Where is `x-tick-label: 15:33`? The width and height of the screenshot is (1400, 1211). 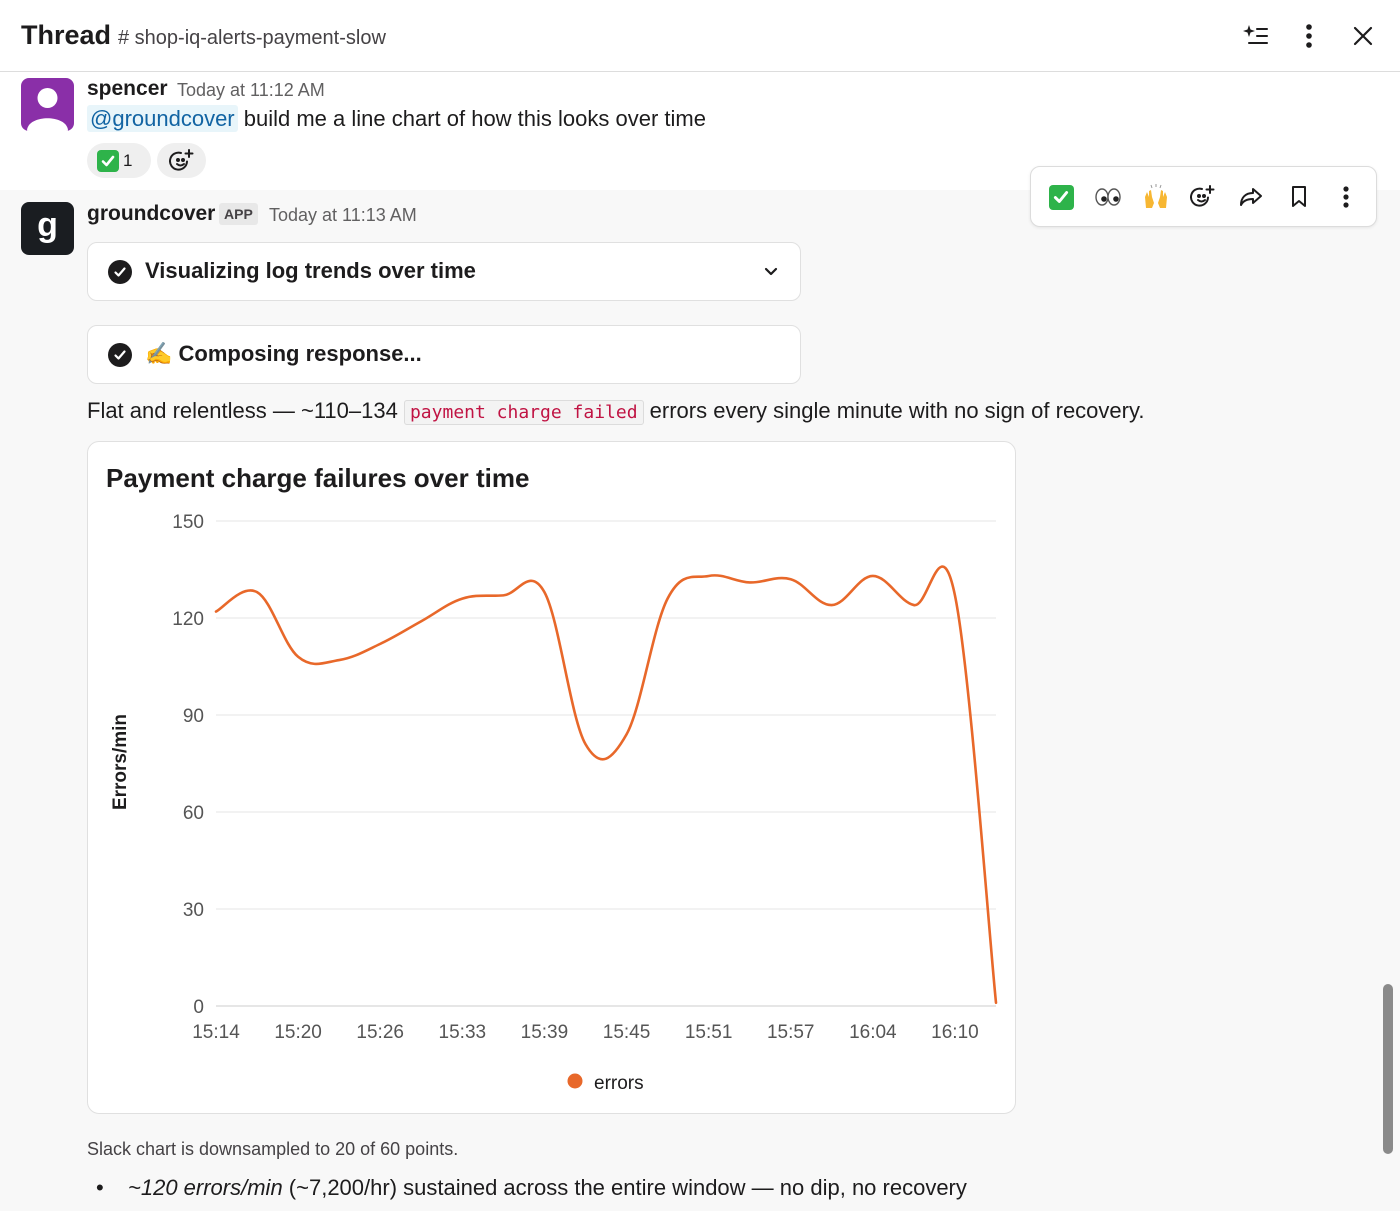
x-tick-label: 15:33 is located at coordinates (463, 1032).